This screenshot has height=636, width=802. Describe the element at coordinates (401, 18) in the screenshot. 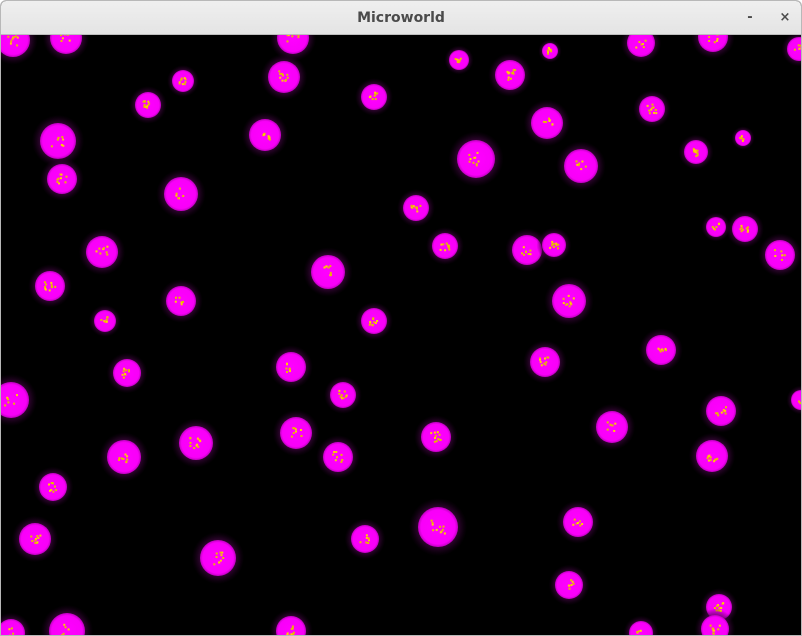

I see `title-bar: Microworld - ×` at that location.